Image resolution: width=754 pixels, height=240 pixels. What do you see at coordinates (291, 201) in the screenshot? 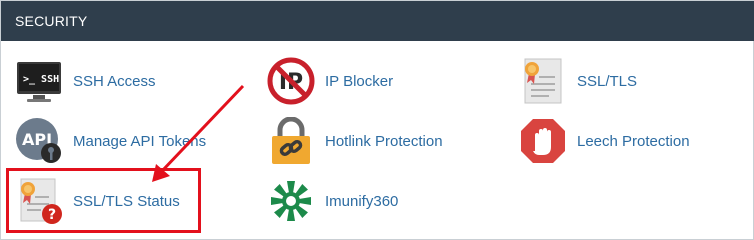
I see `imunify-logo-icon` at bounding box center [291, 201].